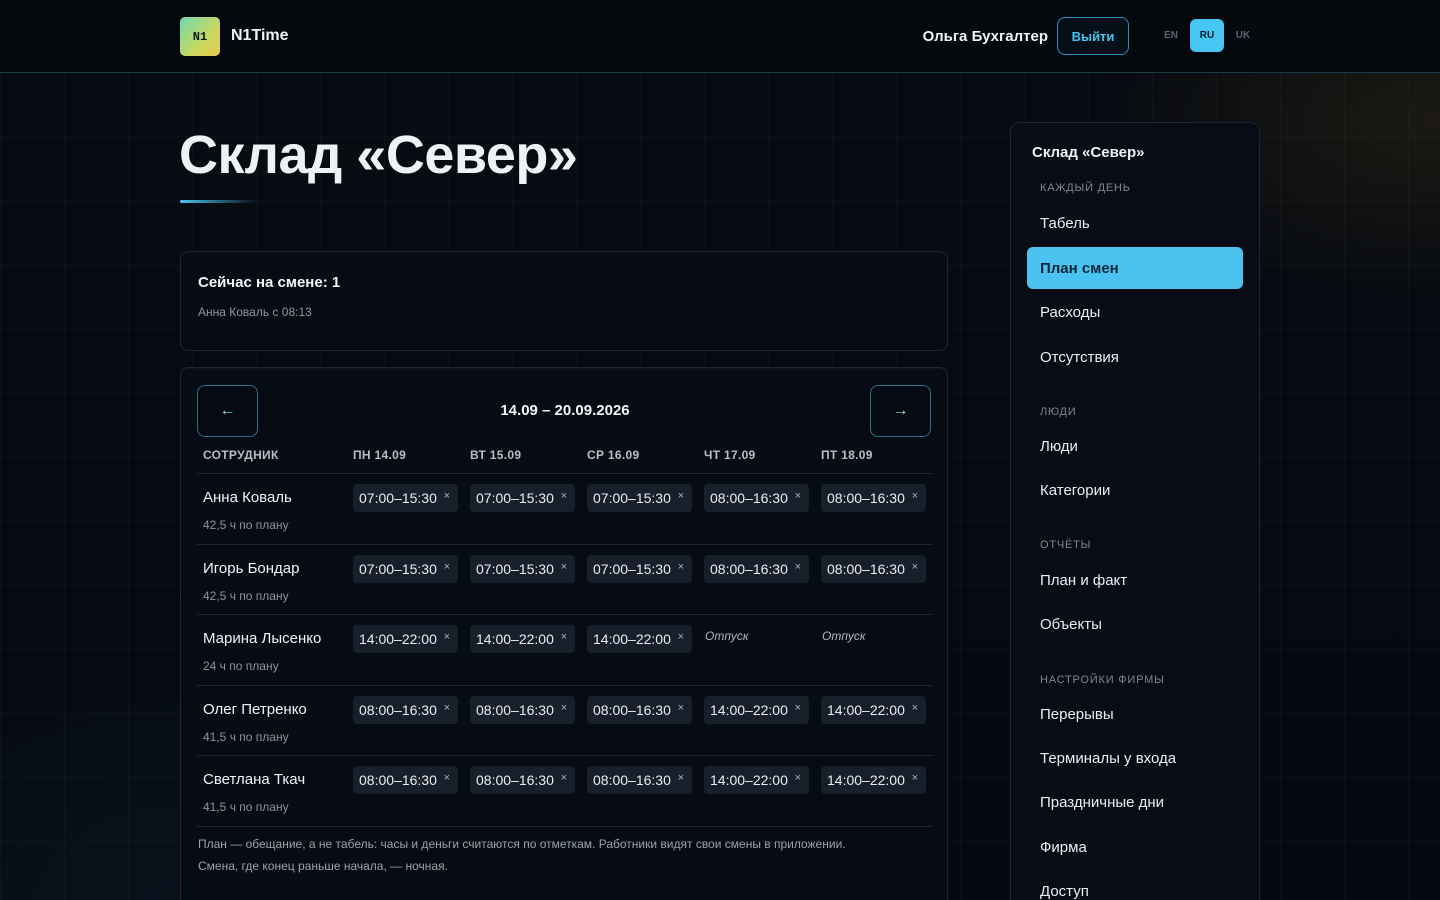 The width and height of the screenshot is (1440, 900). I want to click on sidebar-item: Перерывы, so click(1135, 714).